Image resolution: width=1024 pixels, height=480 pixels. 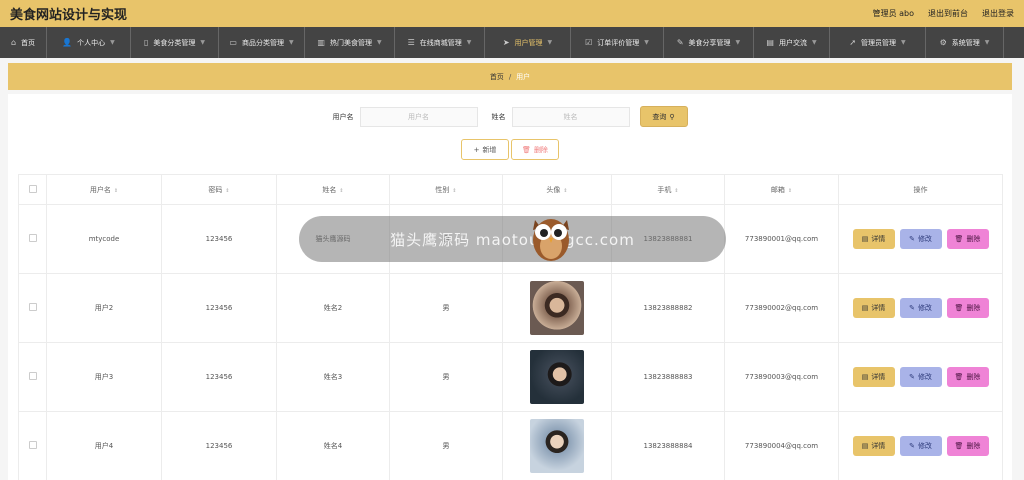 I want to click on frontend-link: 退出到前台, so click(x=948, y=13).